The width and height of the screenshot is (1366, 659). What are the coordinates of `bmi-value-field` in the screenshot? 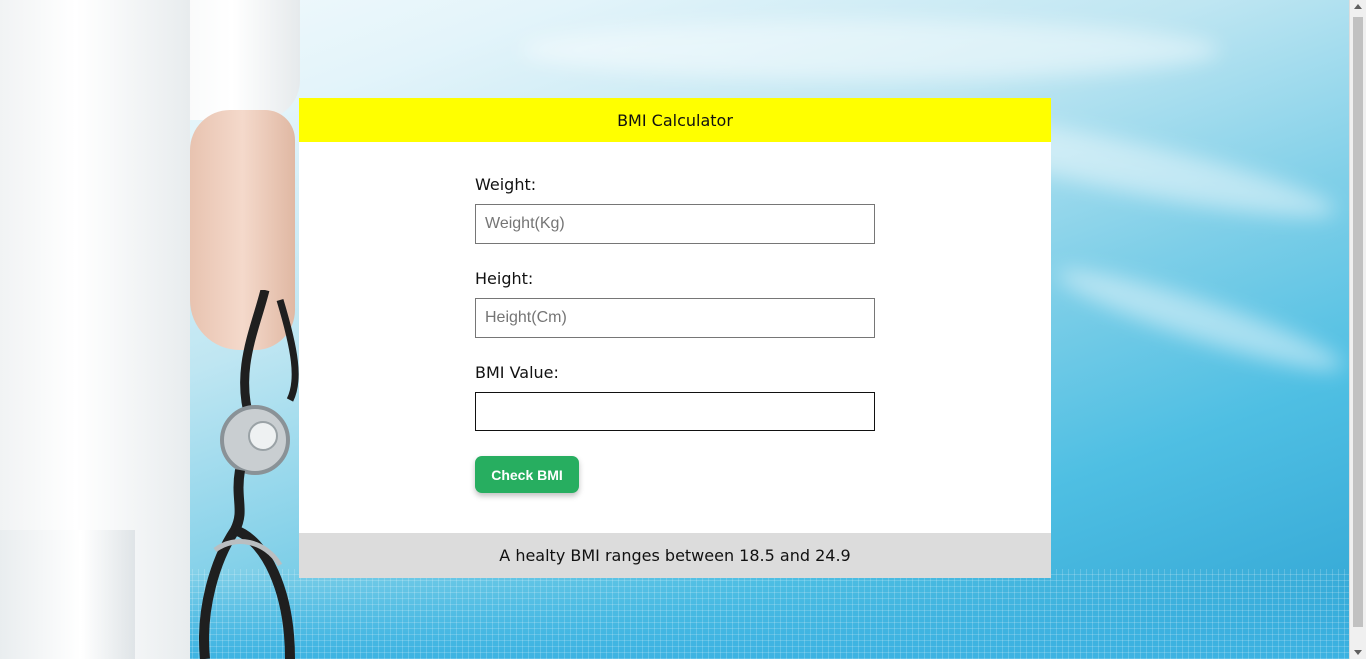 It's located at (675, 411).